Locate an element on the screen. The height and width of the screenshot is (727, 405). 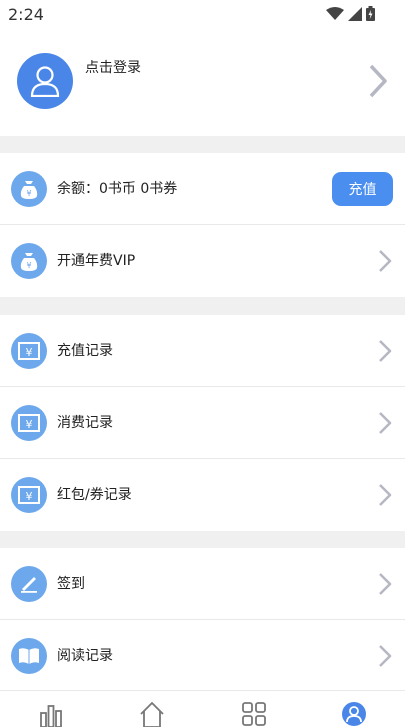
chart-icon is located at coordinates (51, 714).